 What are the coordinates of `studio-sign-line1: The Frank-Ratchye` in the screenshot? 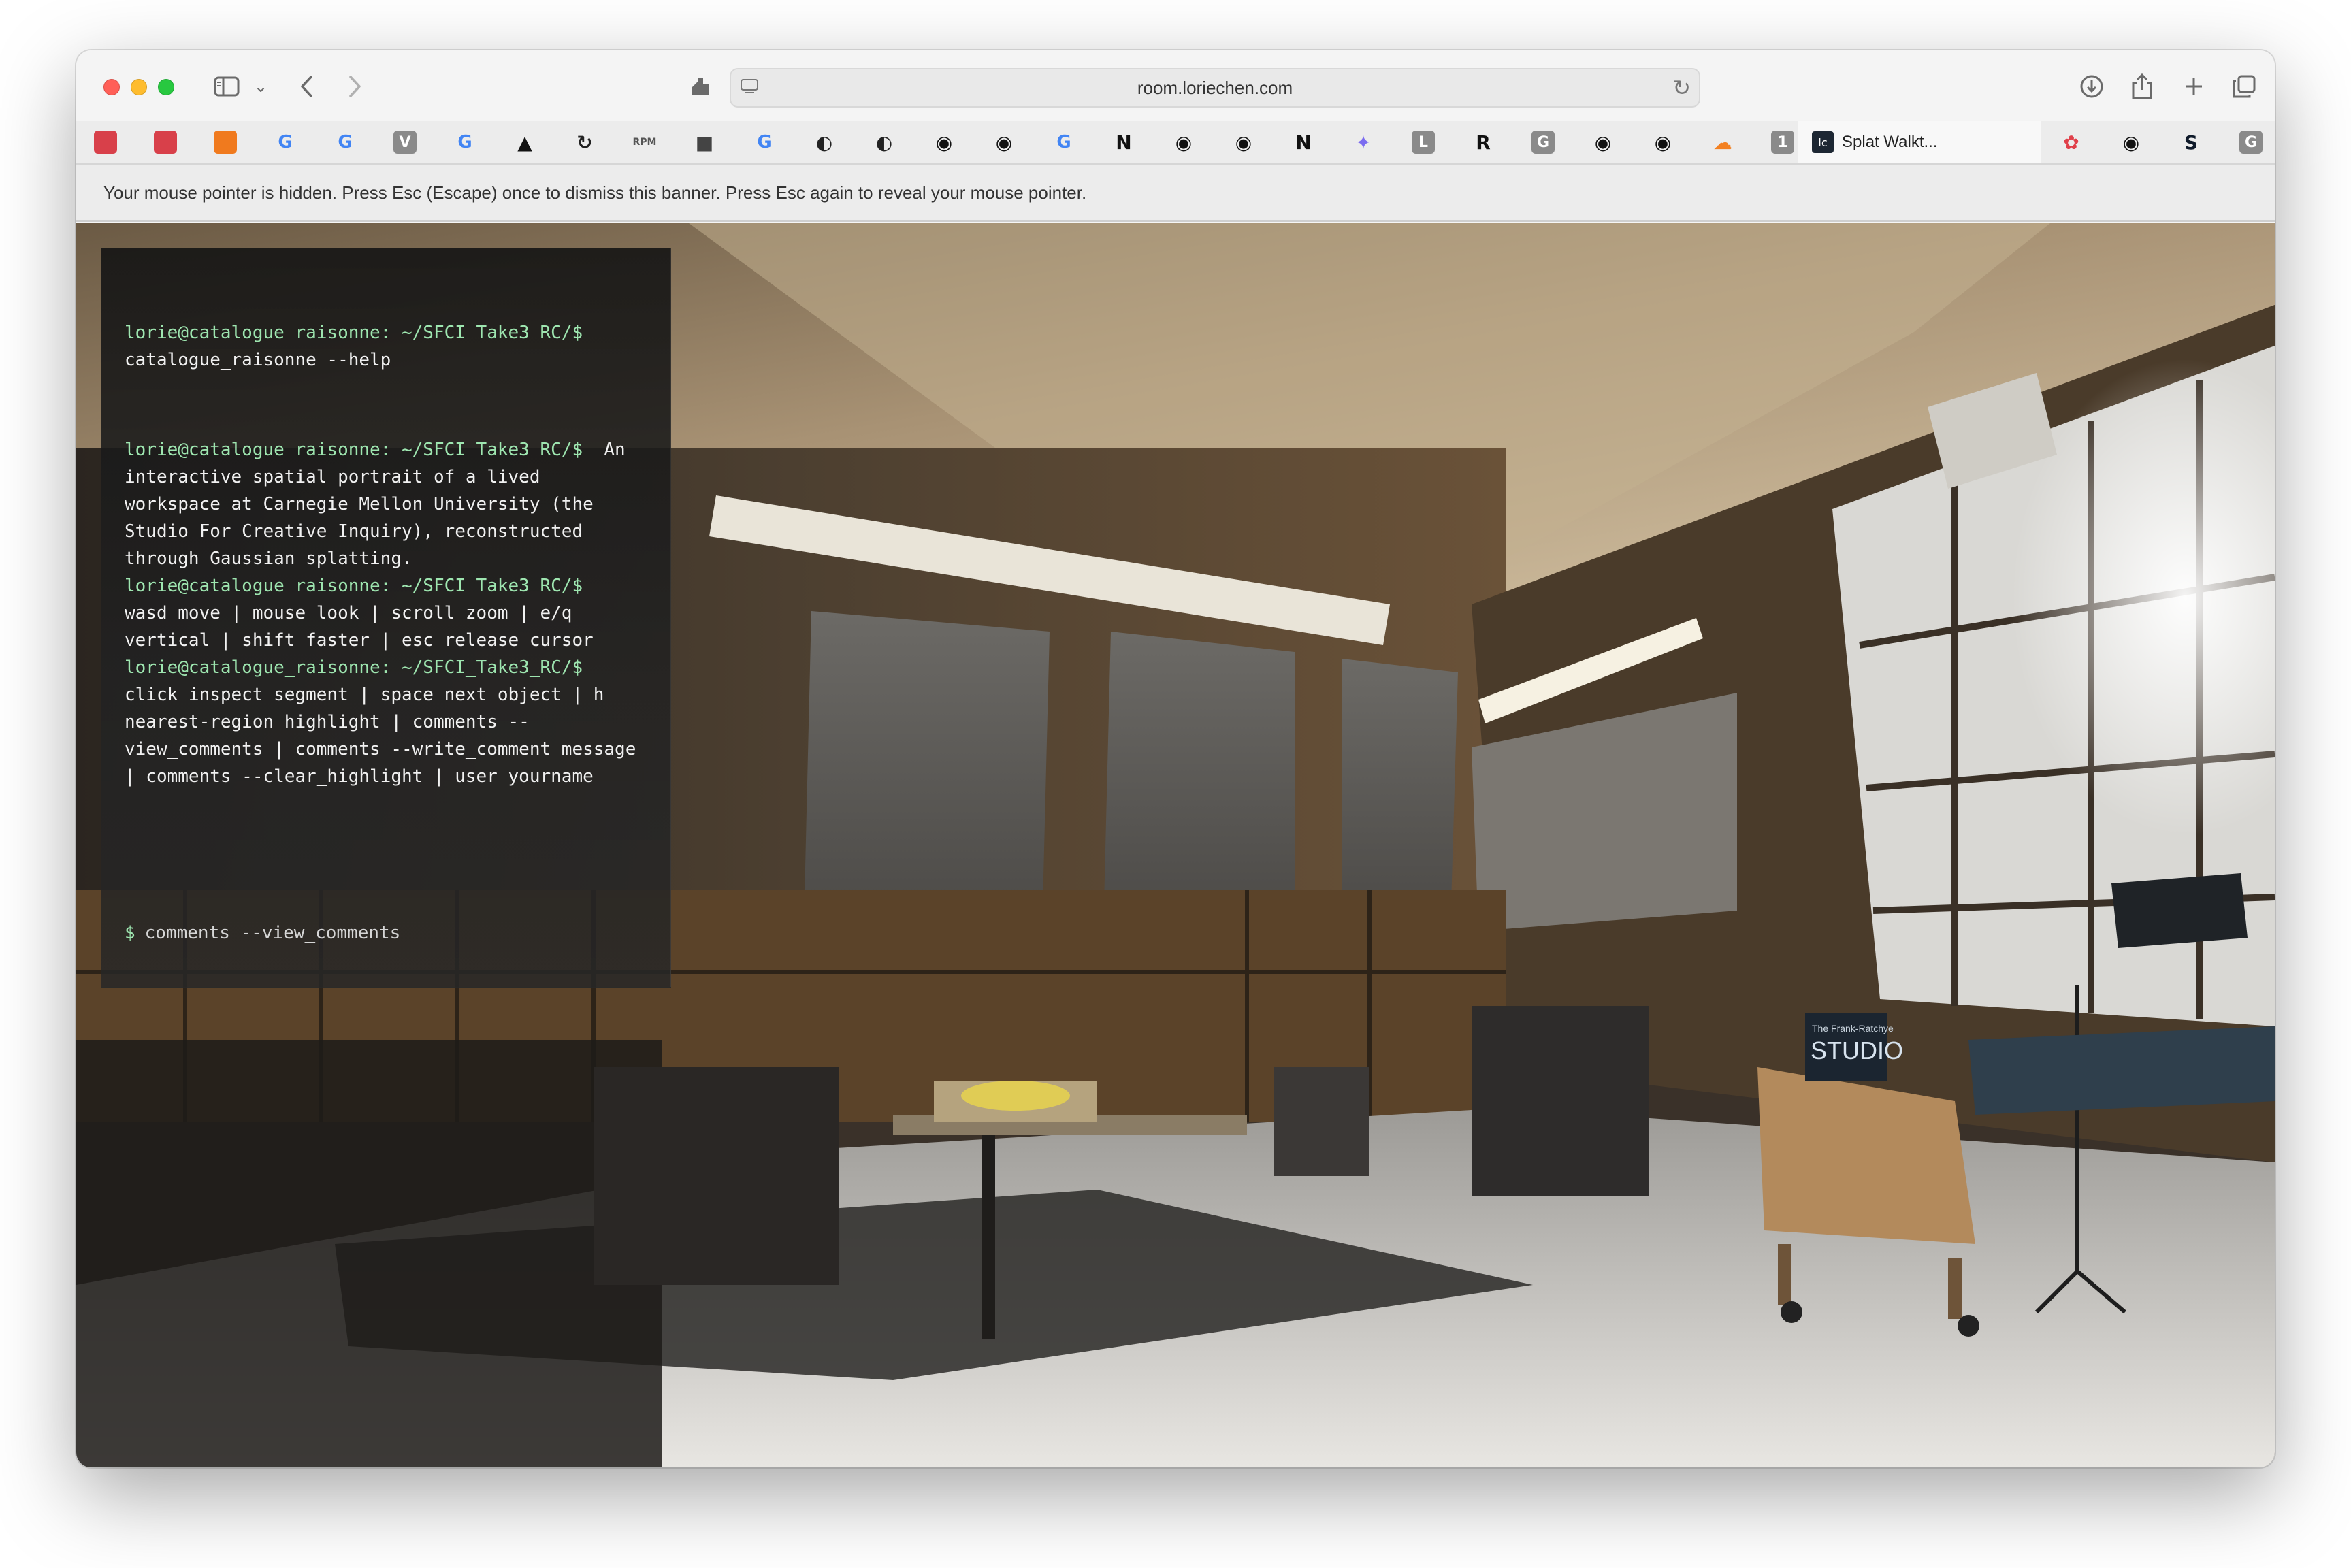 It's located at (1853, 1029).